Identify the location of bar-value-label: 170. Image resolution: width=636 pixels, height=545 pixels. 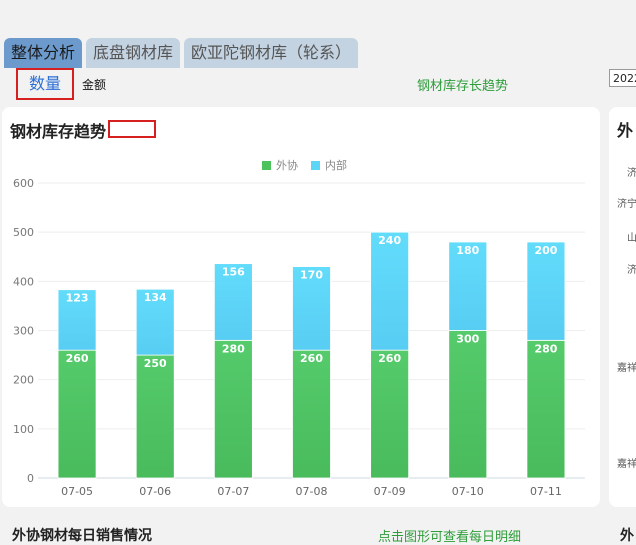
(311, 275).